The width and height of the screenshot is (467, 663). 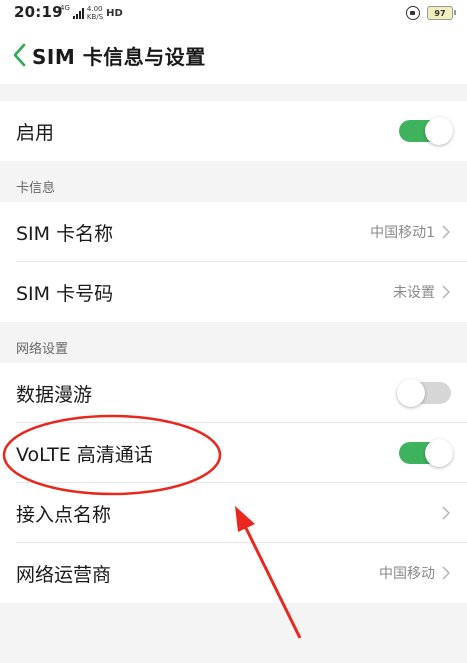 What do you see at coordinates (233, 55) in the screenshot?
I see `title-bar: SIM 卡信息与设置` at bounding box center [233, 55].